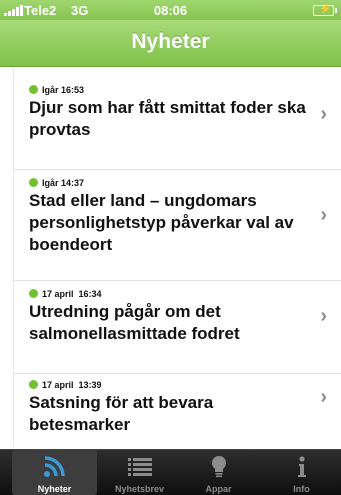  What do you see at coordinates (121, 413) in the screenshot?
I see `news-headline: Satsning för att bevara betesmarker` at bounding box center [121, 413].